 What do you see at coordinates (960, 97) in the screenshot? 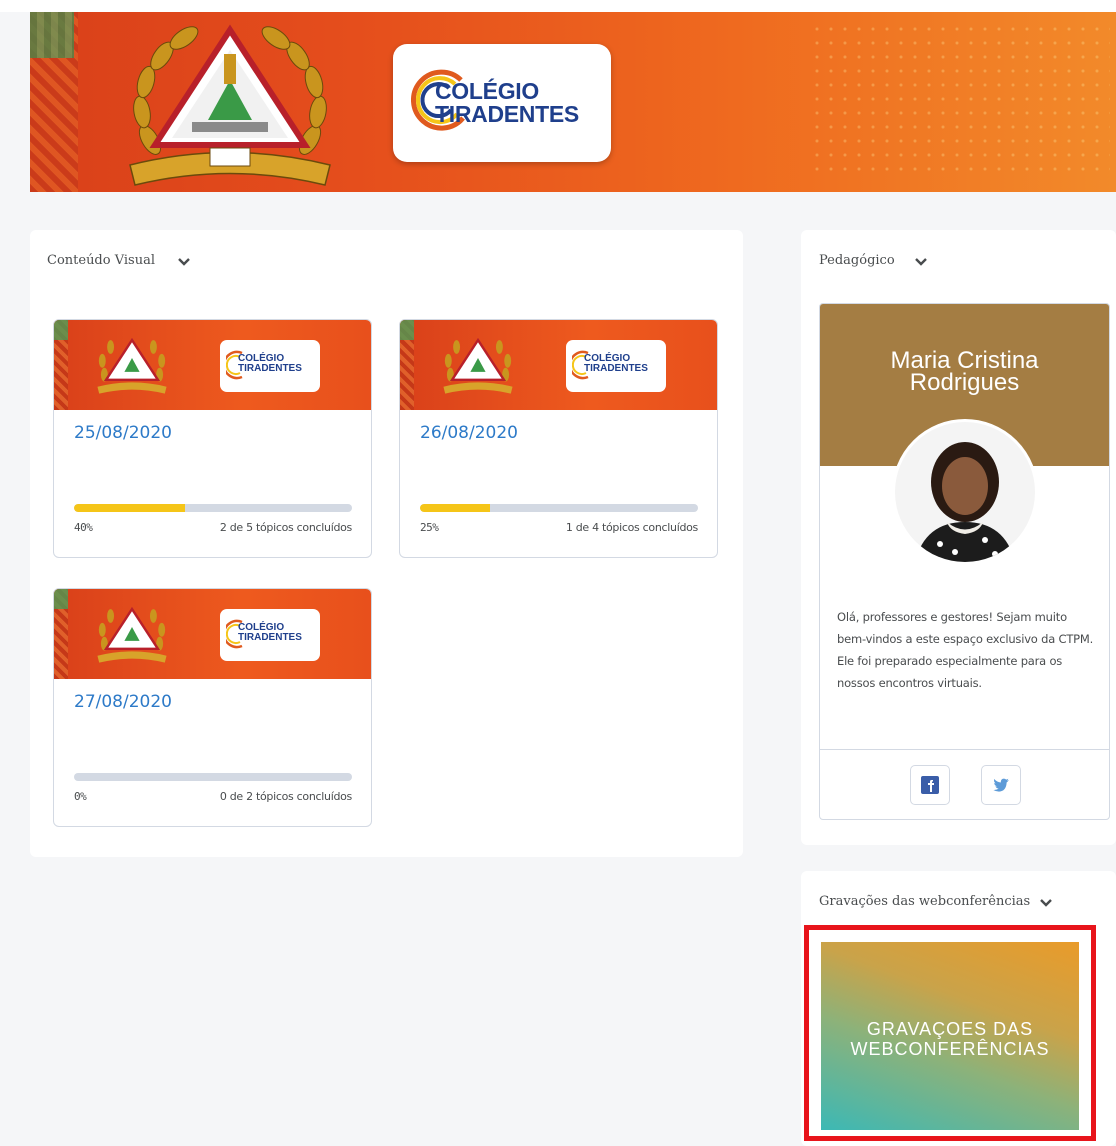
I see `banner-dots` at bounding box center [960, 97].